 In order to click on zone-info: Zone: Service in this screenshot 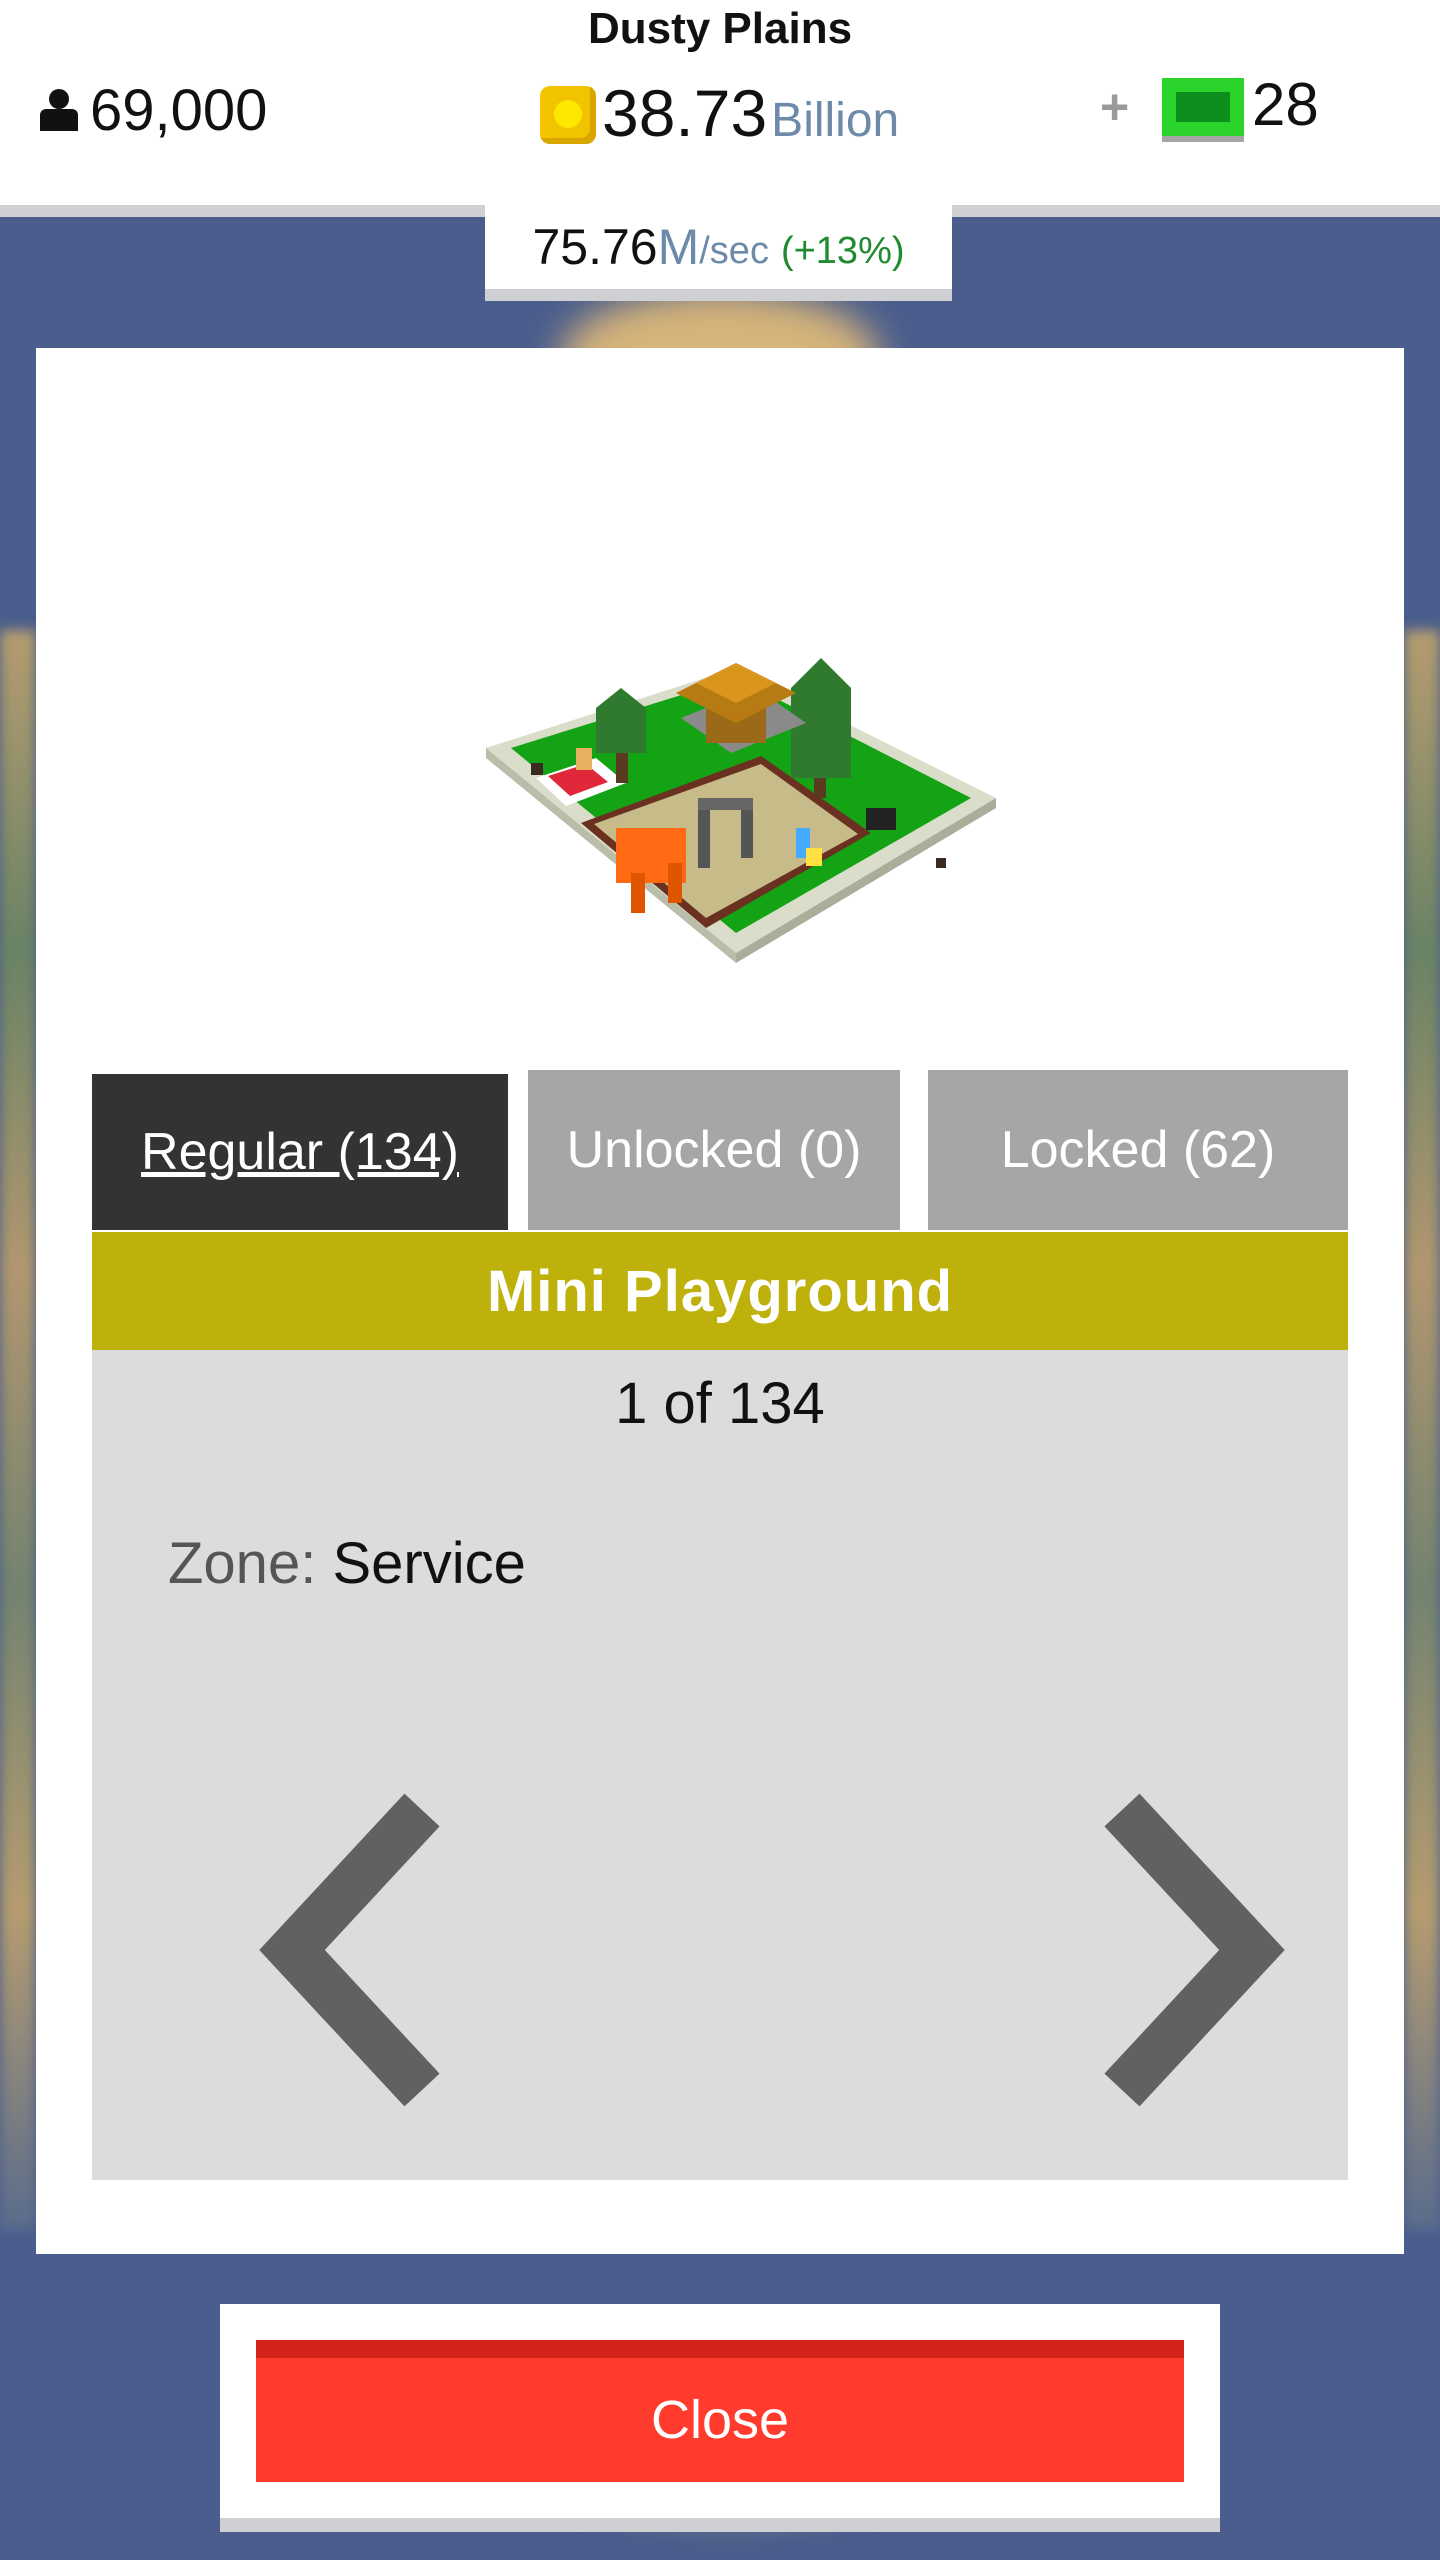, I will do `click(347, 1563)`.